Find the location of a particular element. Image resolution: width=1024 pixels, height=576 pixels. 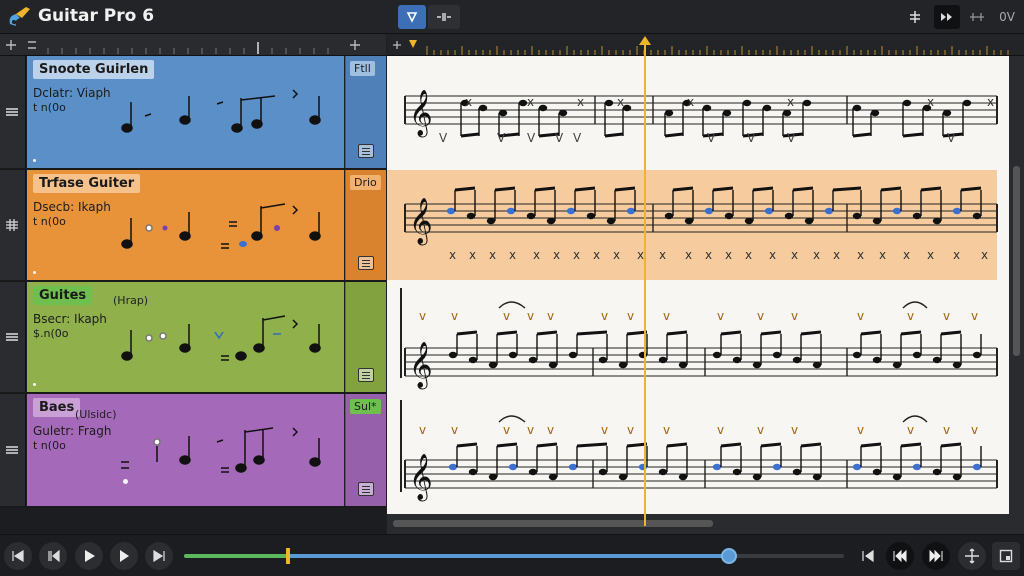

track-3-preview-notes is located at coordinates (221, 338).